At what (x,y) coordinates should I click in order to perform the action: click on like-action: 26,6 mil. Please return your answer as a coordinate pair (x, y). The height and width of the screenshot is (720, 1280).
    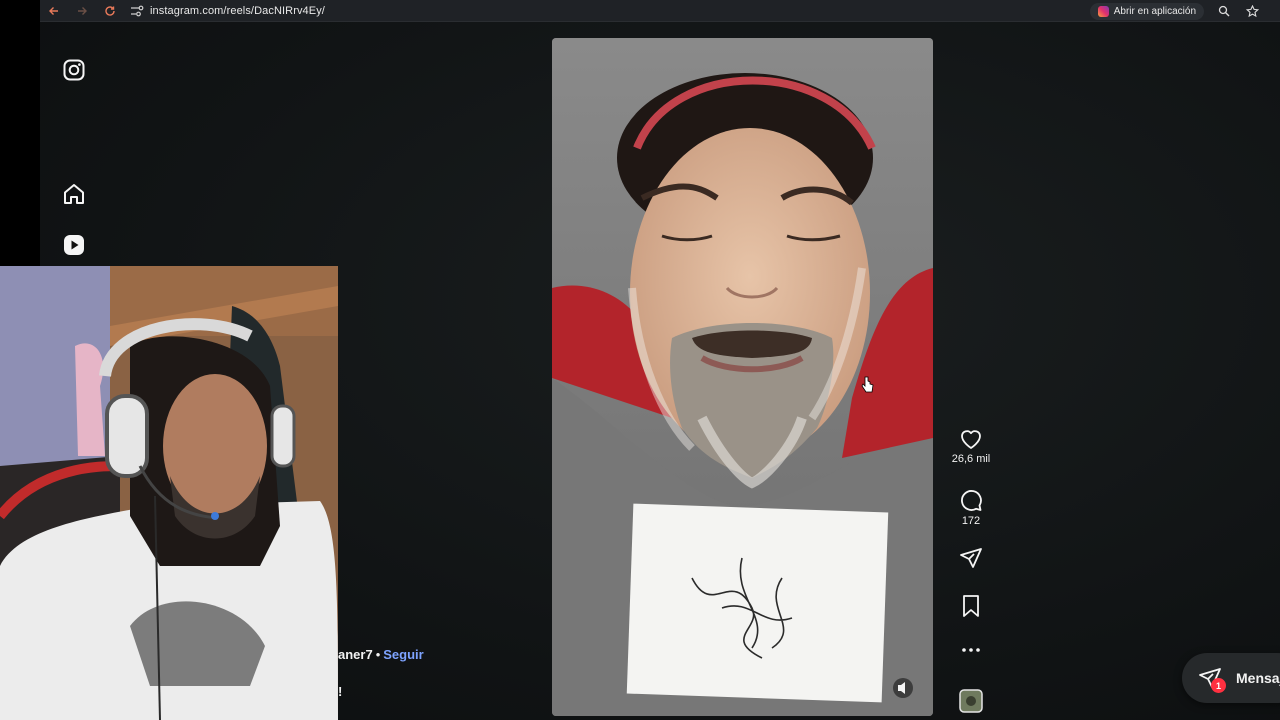
    Looking at the image, I should click on (971, 446).